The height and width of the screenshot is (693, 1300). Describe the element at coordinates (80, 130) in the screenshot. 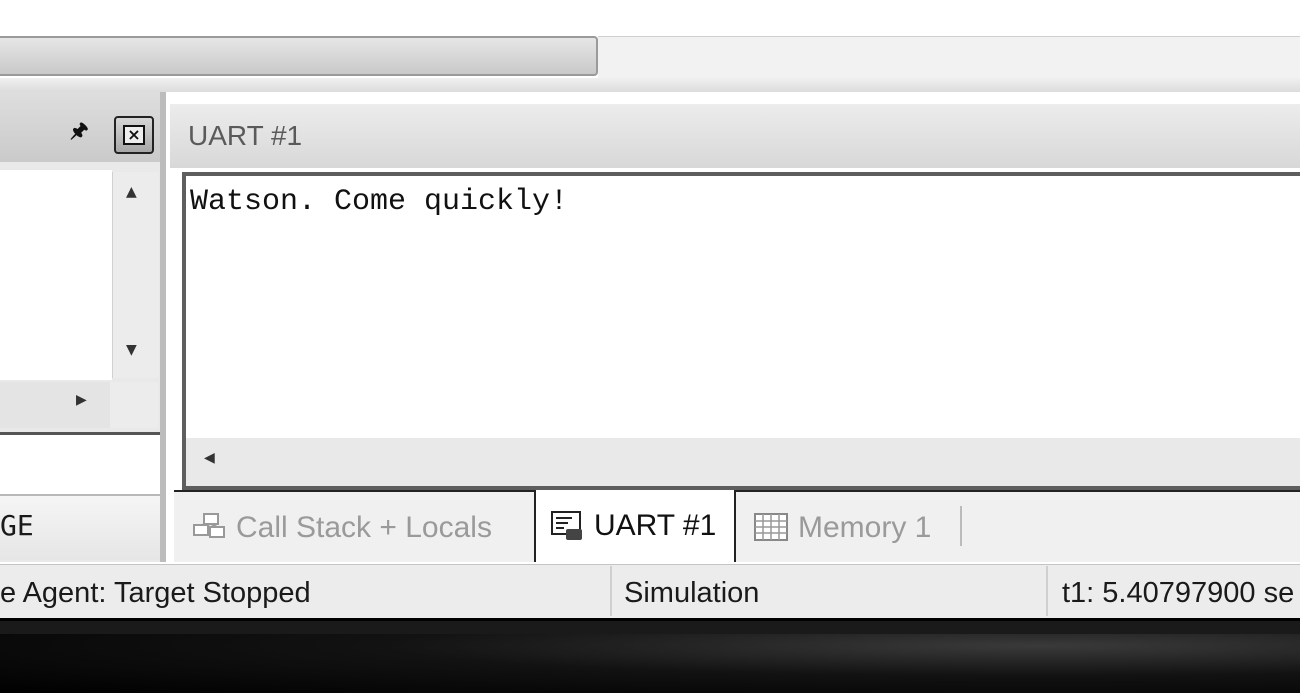

I see `pin-icon: 🖈` at that location.